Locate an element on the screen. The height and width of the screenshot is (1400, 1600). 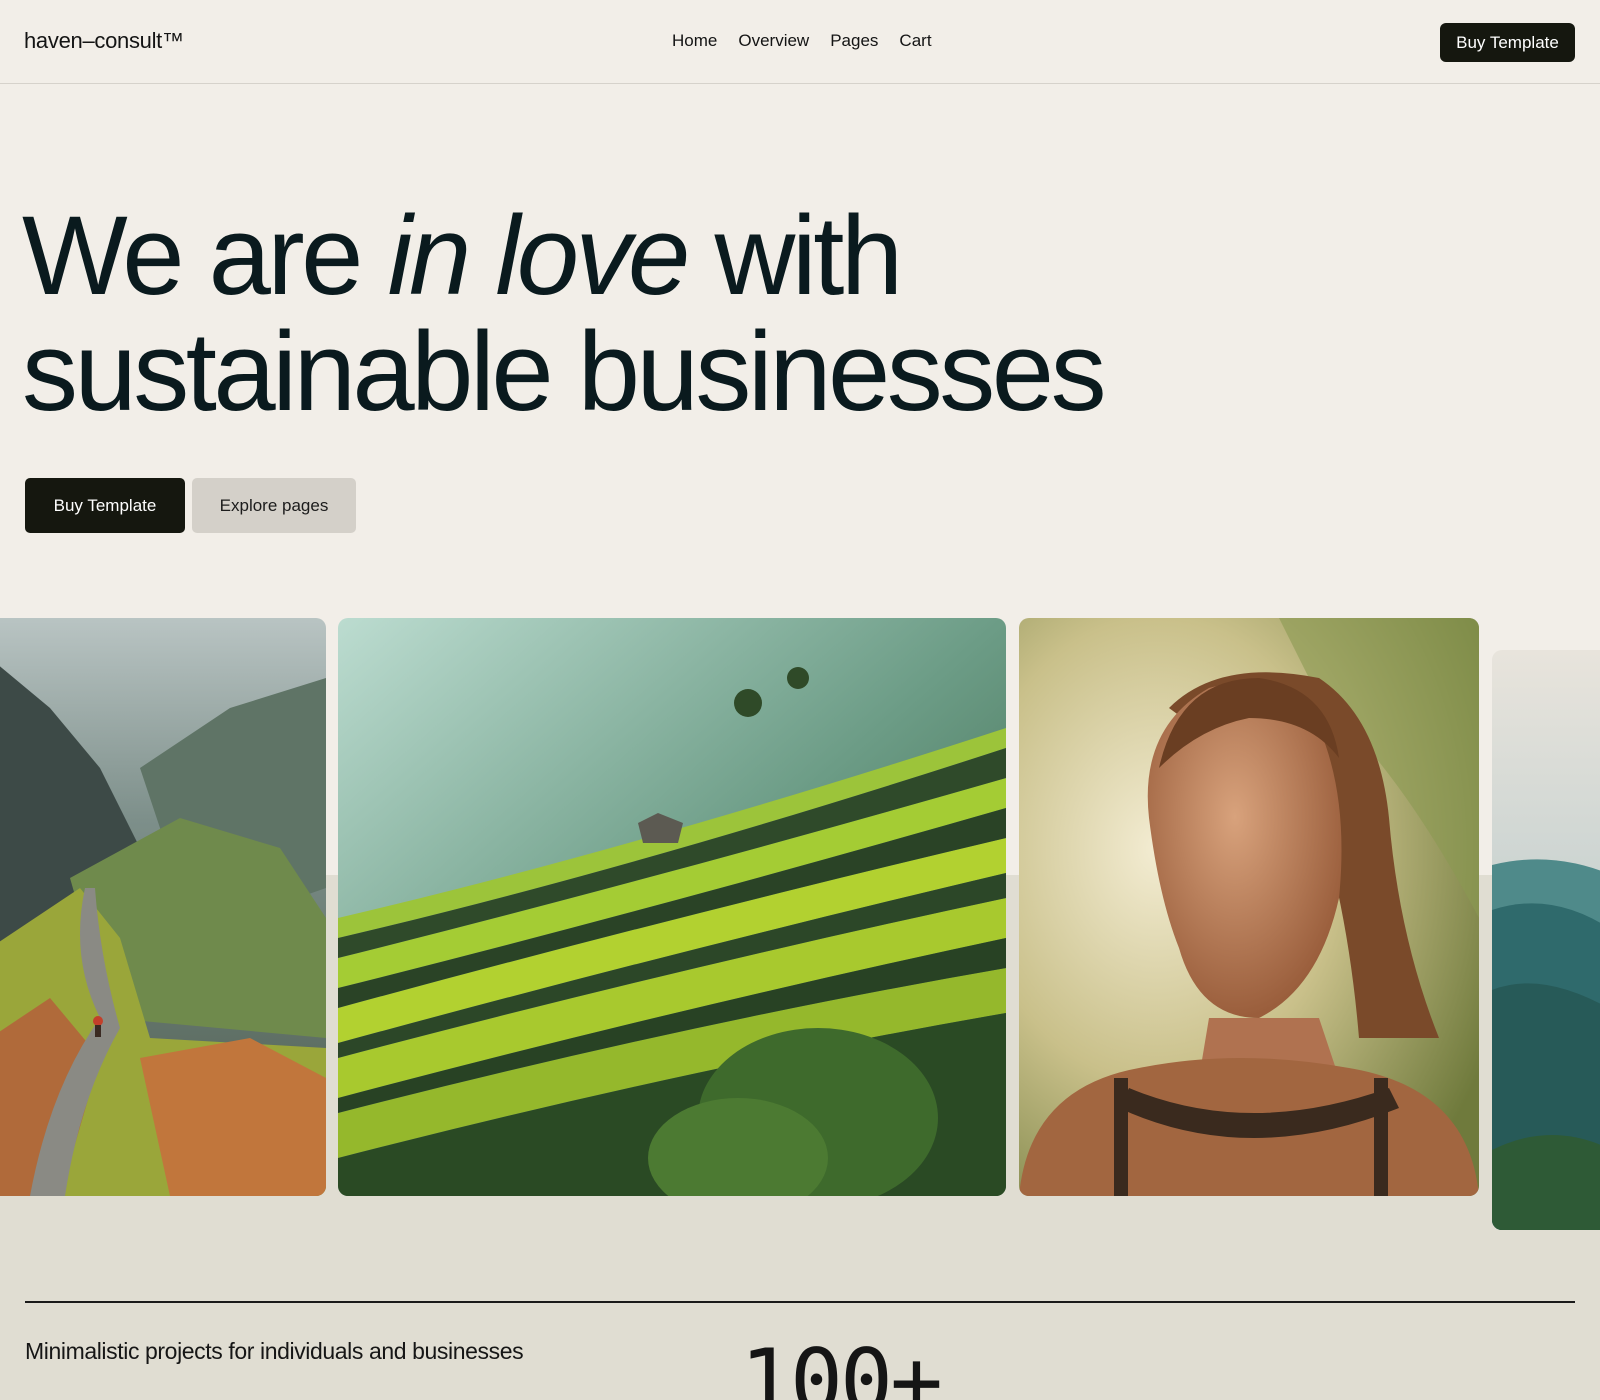
main-nav: Home Overview Pages Cart is located at coordinates (802, 41).